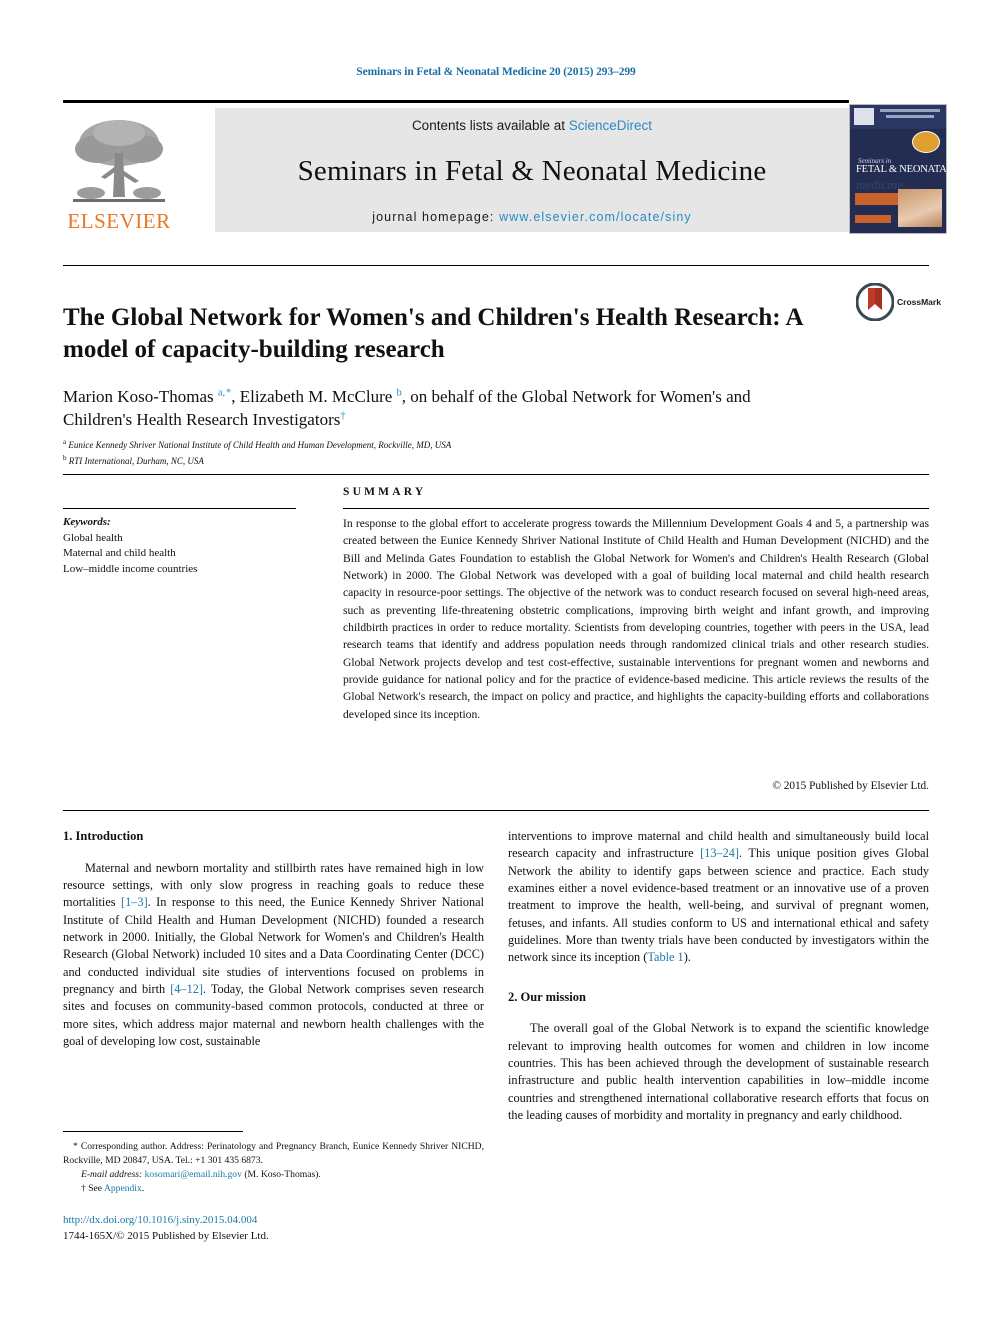 This screenshot has width=992, height=1323. Describe the element at coordinates (130, 568) in the screenshot. I see `keyword-item: Low–middle income countries` at that location.